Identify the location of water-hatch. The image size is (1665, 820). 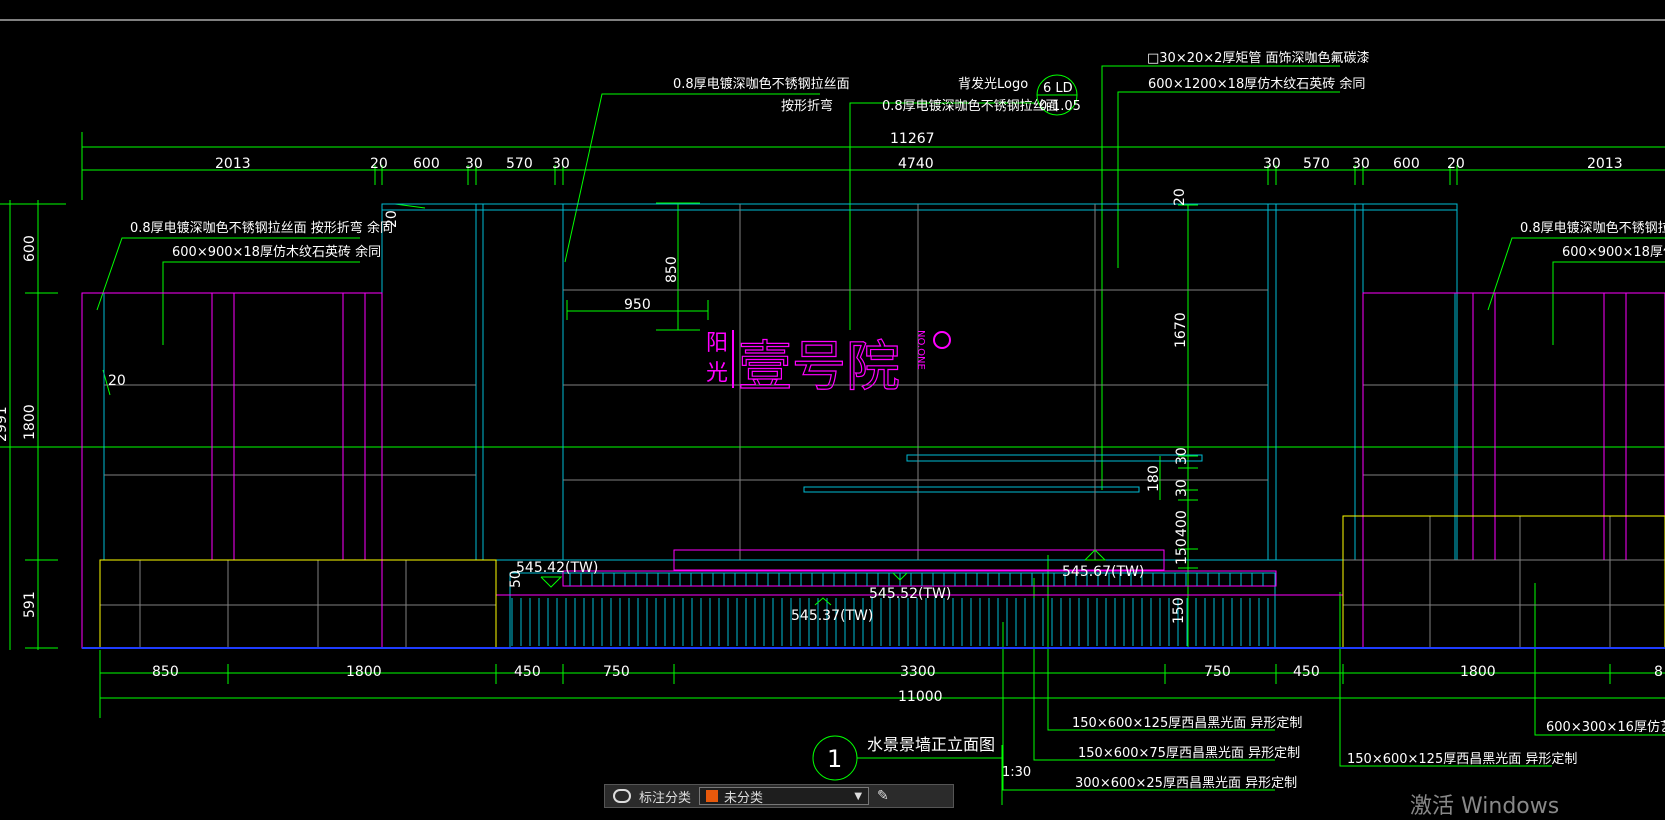
(890, 609).